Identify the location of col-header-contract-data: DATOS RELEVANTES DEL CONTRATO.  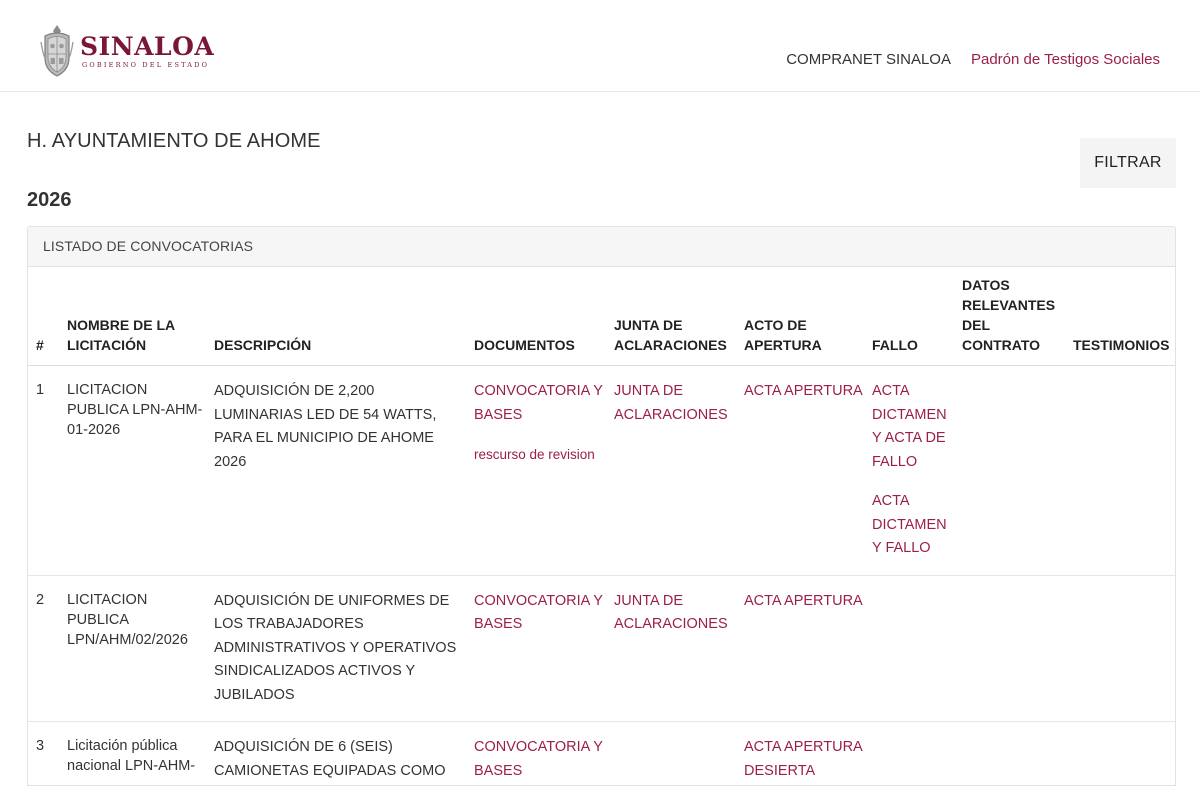
(1013, 316).